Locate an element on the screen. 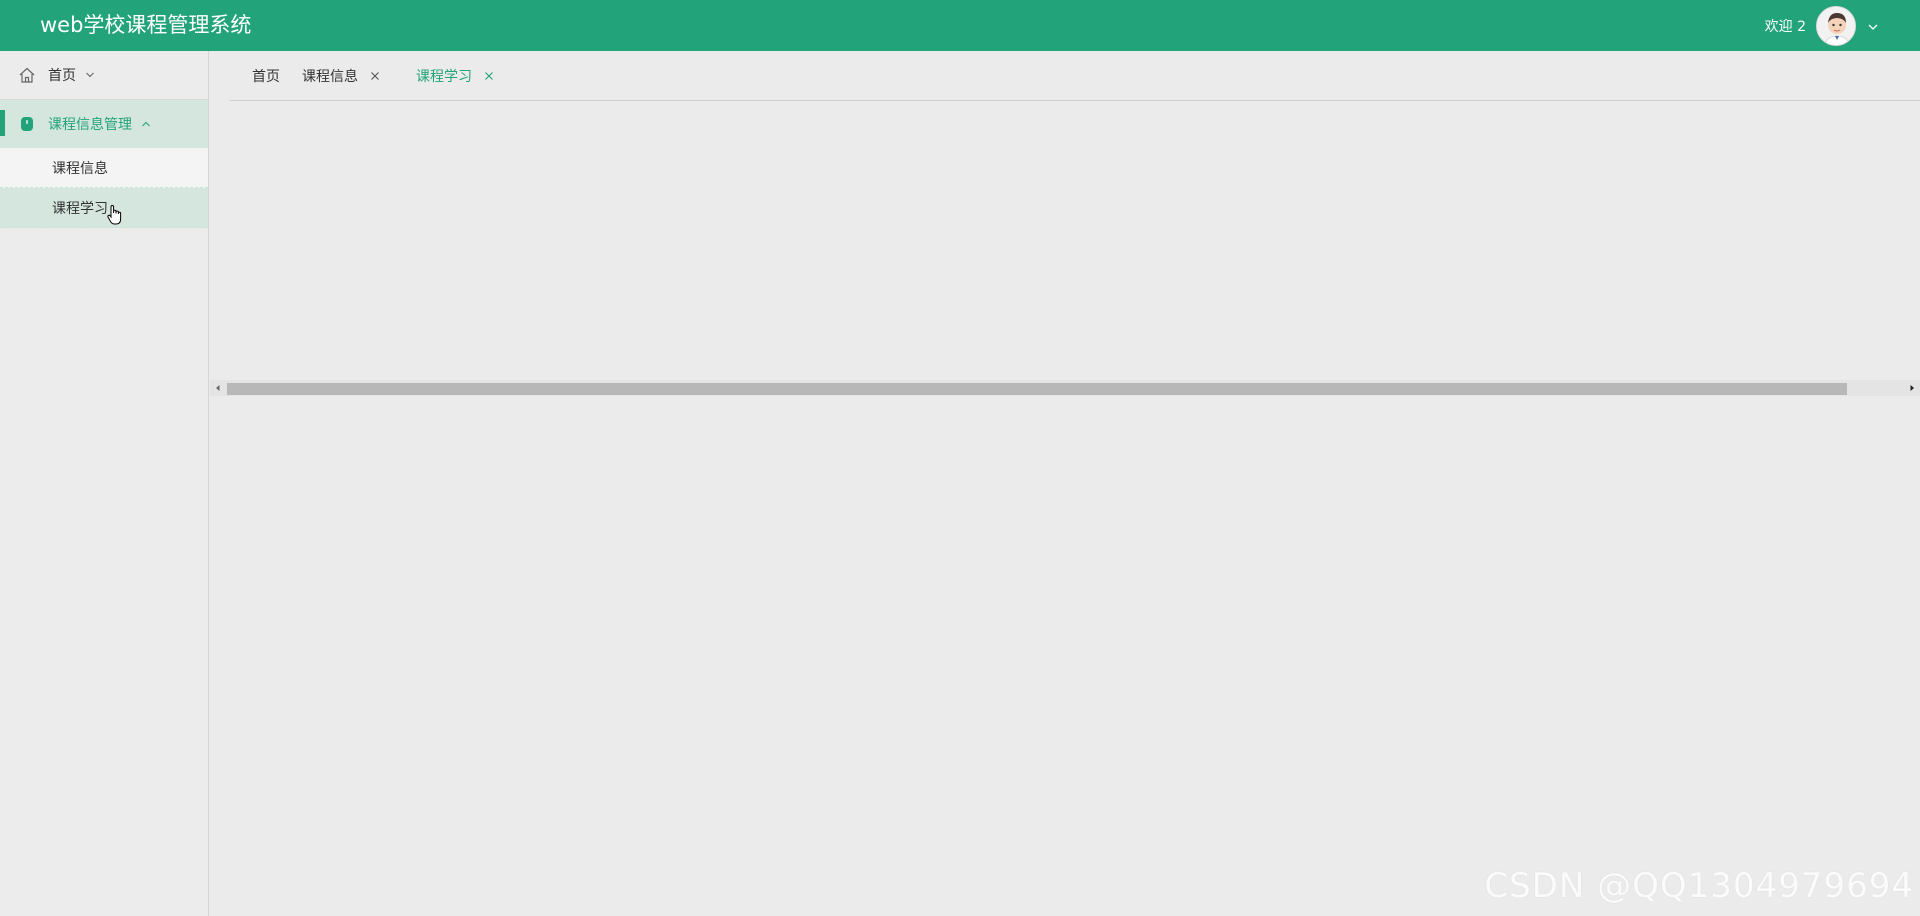  scrollbar-thumb is located at coordinates (1037, 389).